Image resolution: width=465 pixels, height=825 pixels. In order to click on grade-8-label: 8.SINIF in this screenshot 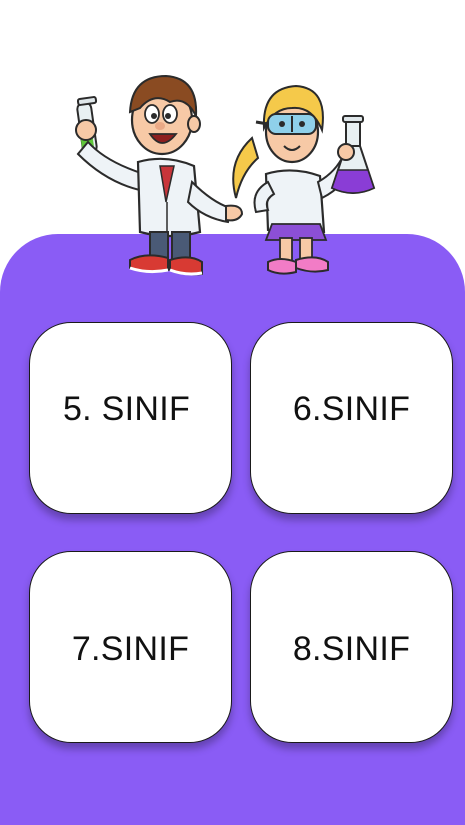, I will do `click(351, 648)`.